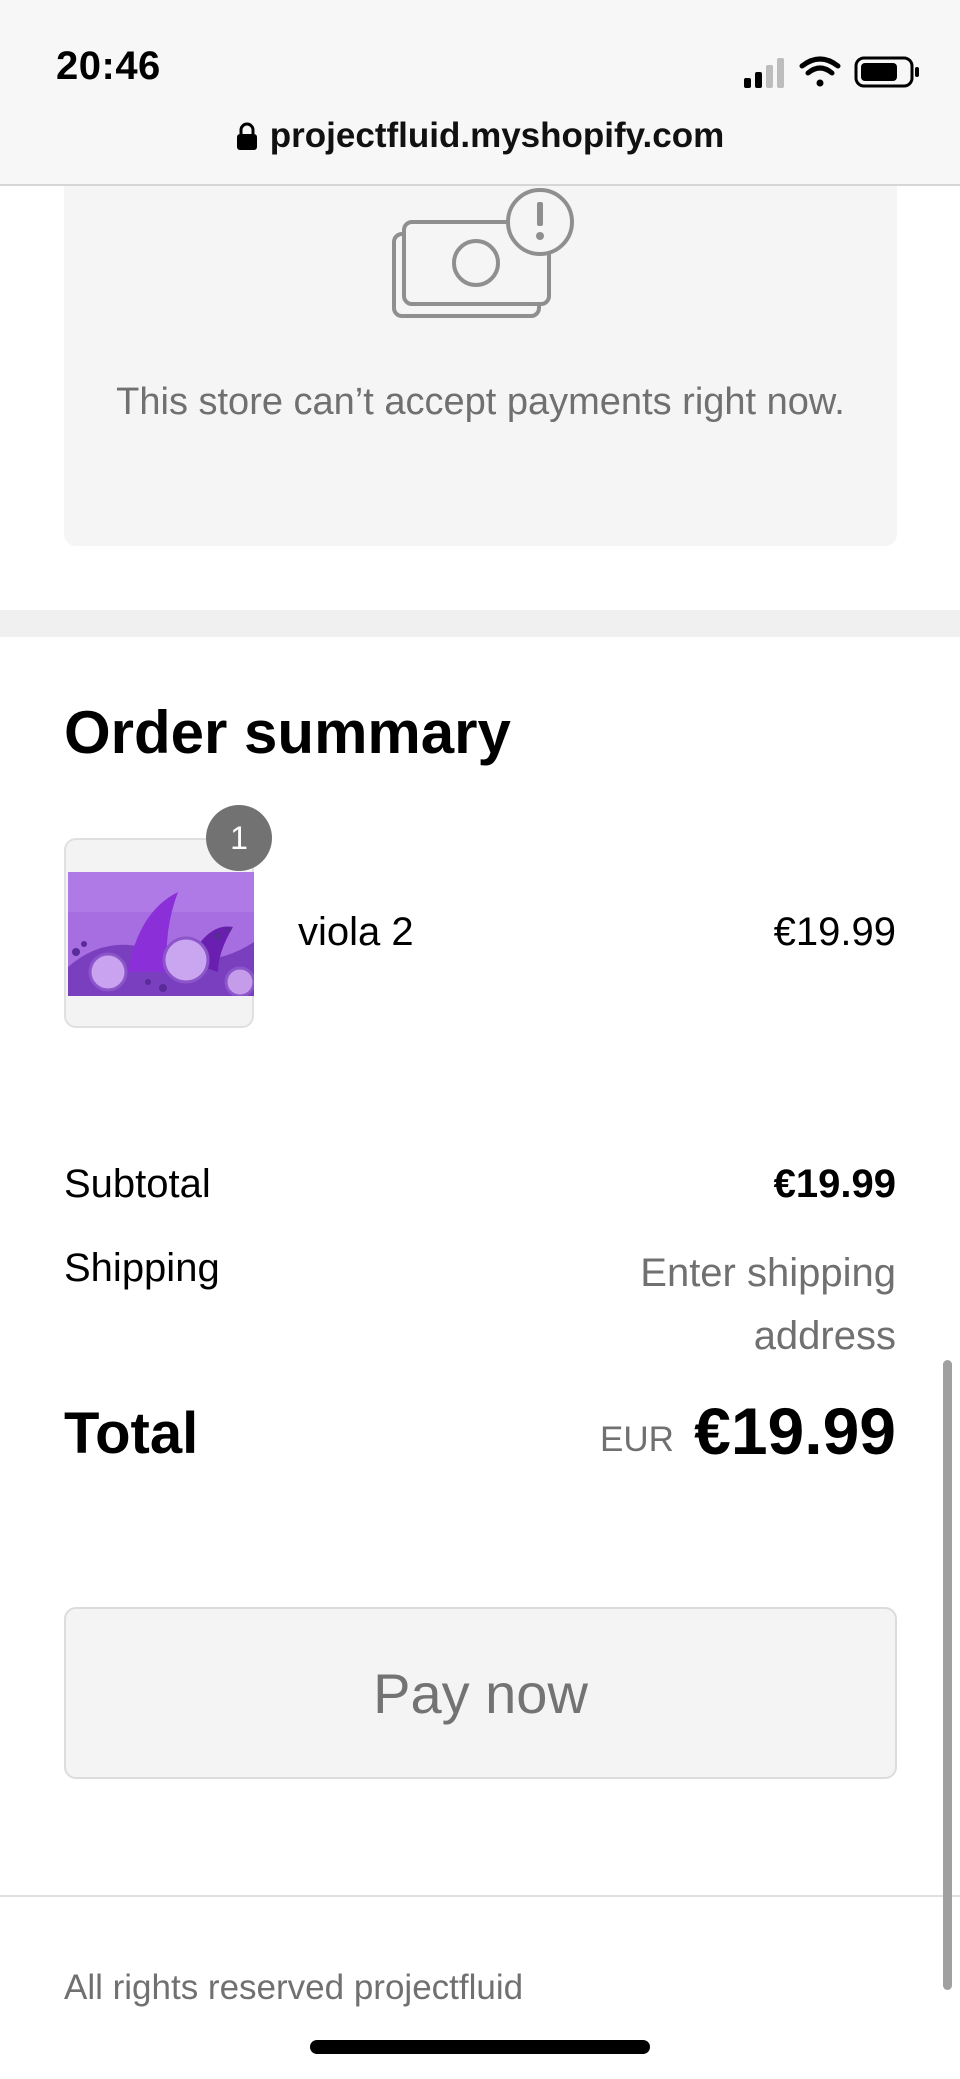 The image size is (960, 2079). I want to click on system-status-icons, so click(831, 72).